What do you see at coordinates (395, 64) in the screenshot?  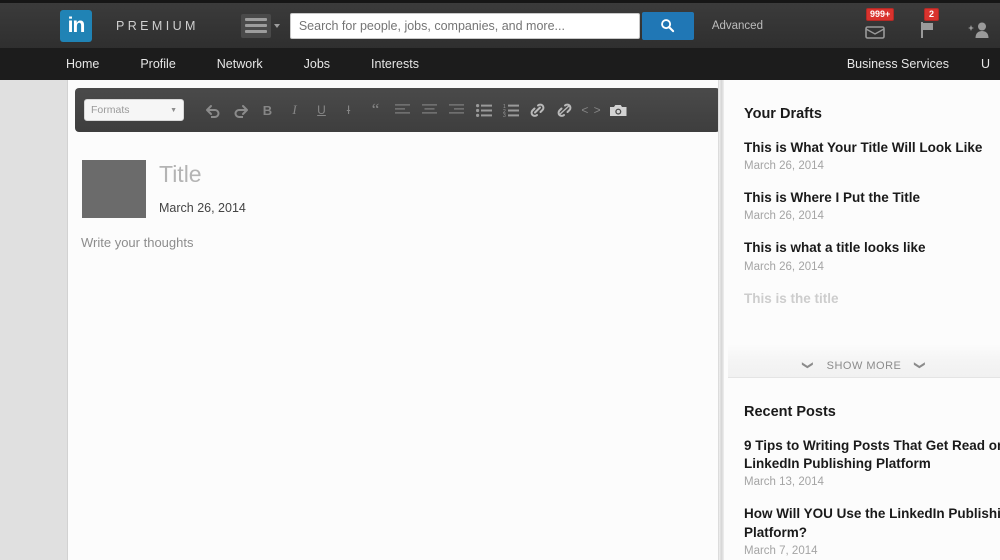 I see `nav-item-interests: Interests` at bounding box center [395, 64].